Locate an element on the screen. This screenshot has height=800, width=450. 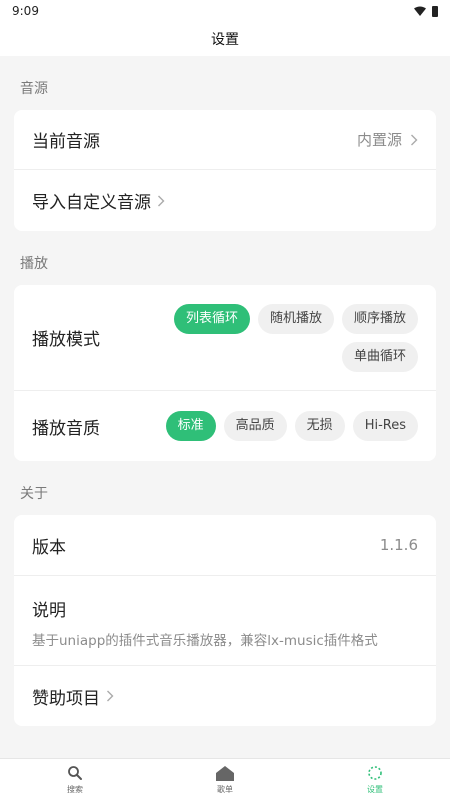
home-icon is located at coordinates (225, 773).